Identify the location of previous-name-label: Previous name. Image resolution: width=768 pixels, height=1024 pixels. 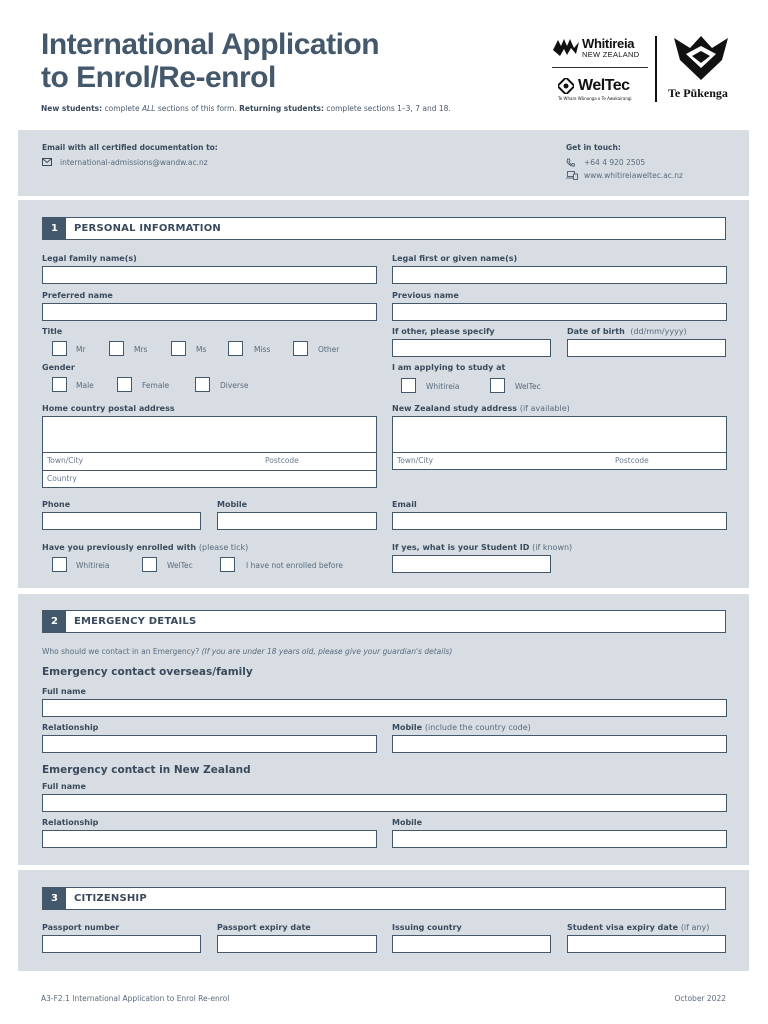
(425, 295).